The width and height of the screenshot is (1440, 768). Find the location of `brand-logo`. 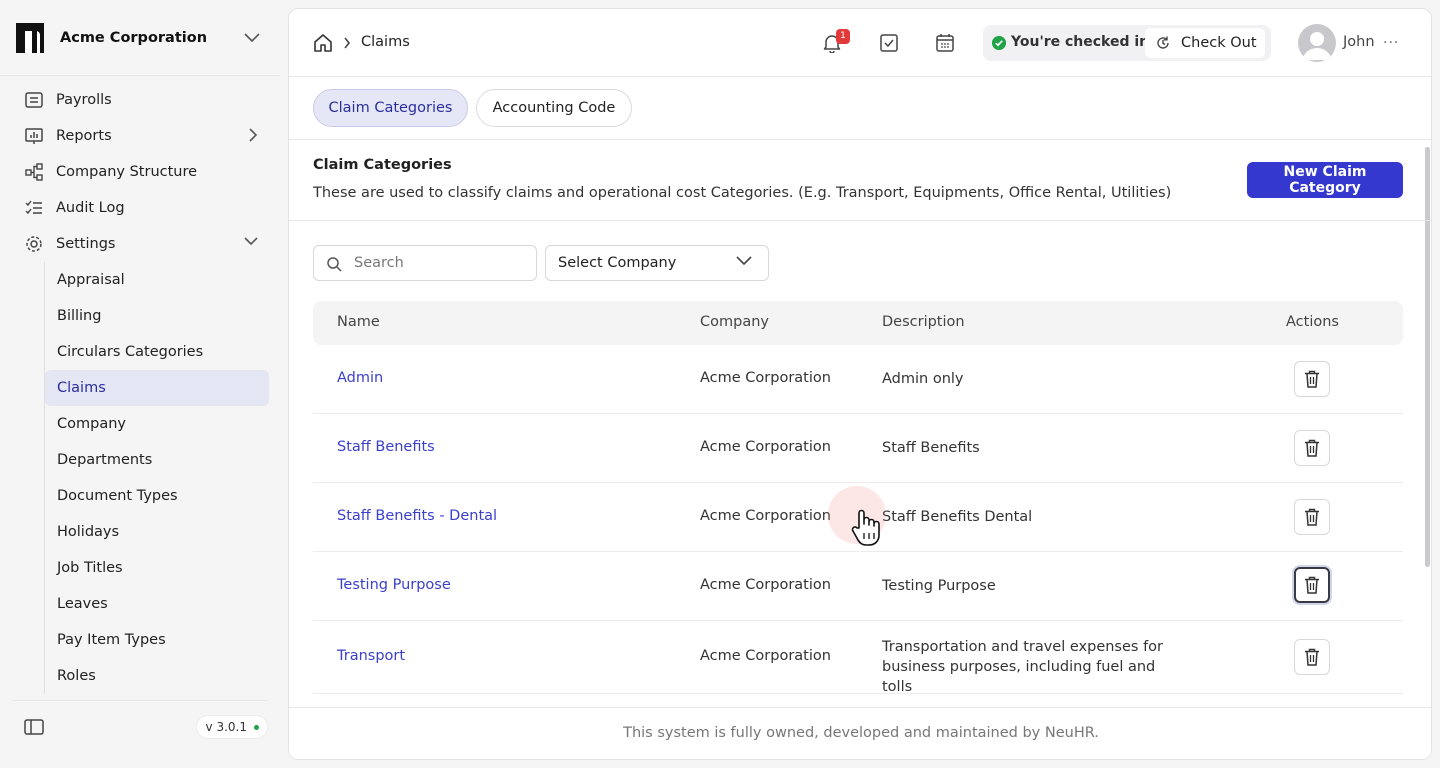

brand-logo is located at coordinates (30, 37).